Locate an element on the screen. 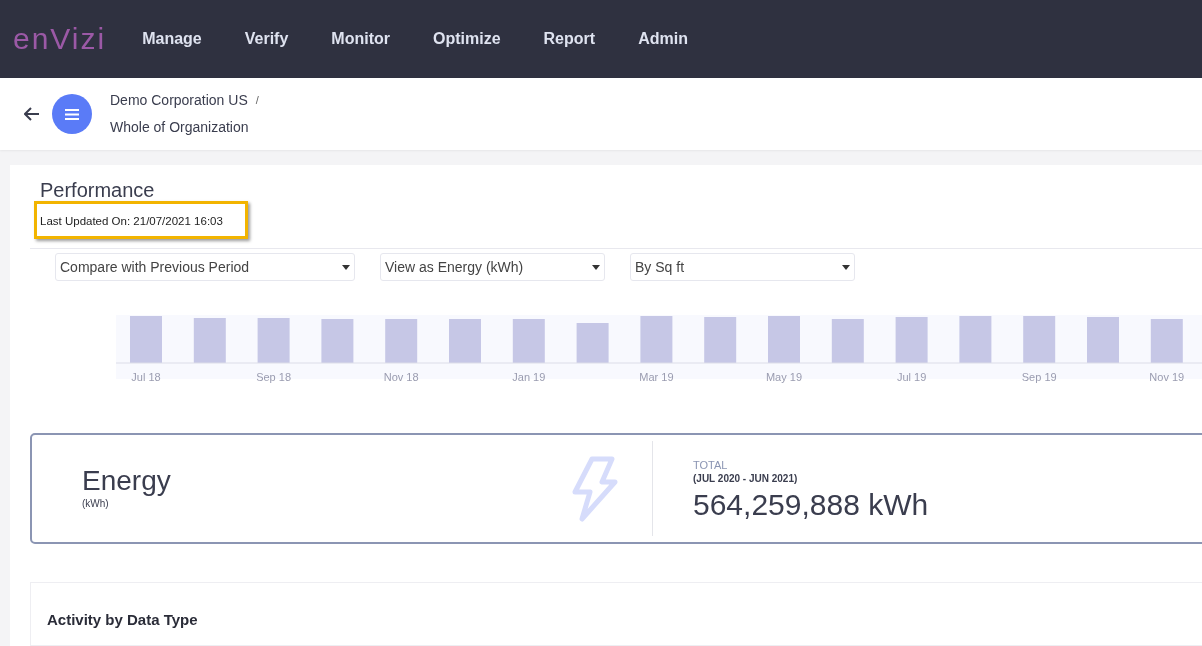 Image resolution: width=1202 pixels, height=646 pixels. menu-icon is located at coordinates (72, 114).